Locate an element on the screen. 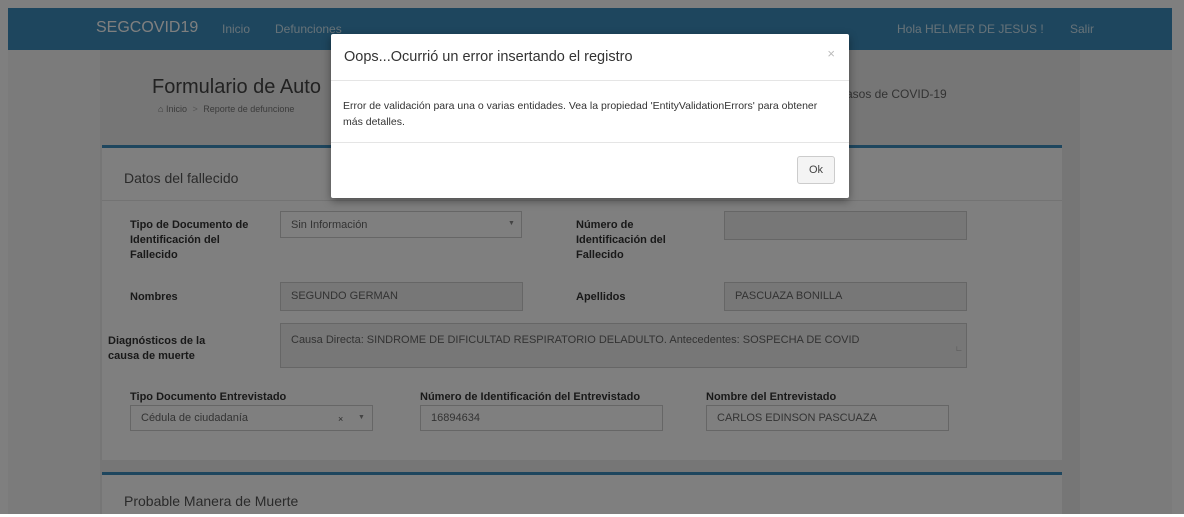 The width and height of the screenshot is (1184, 517). modal-footer-divider is located at coordinates (590, 142).